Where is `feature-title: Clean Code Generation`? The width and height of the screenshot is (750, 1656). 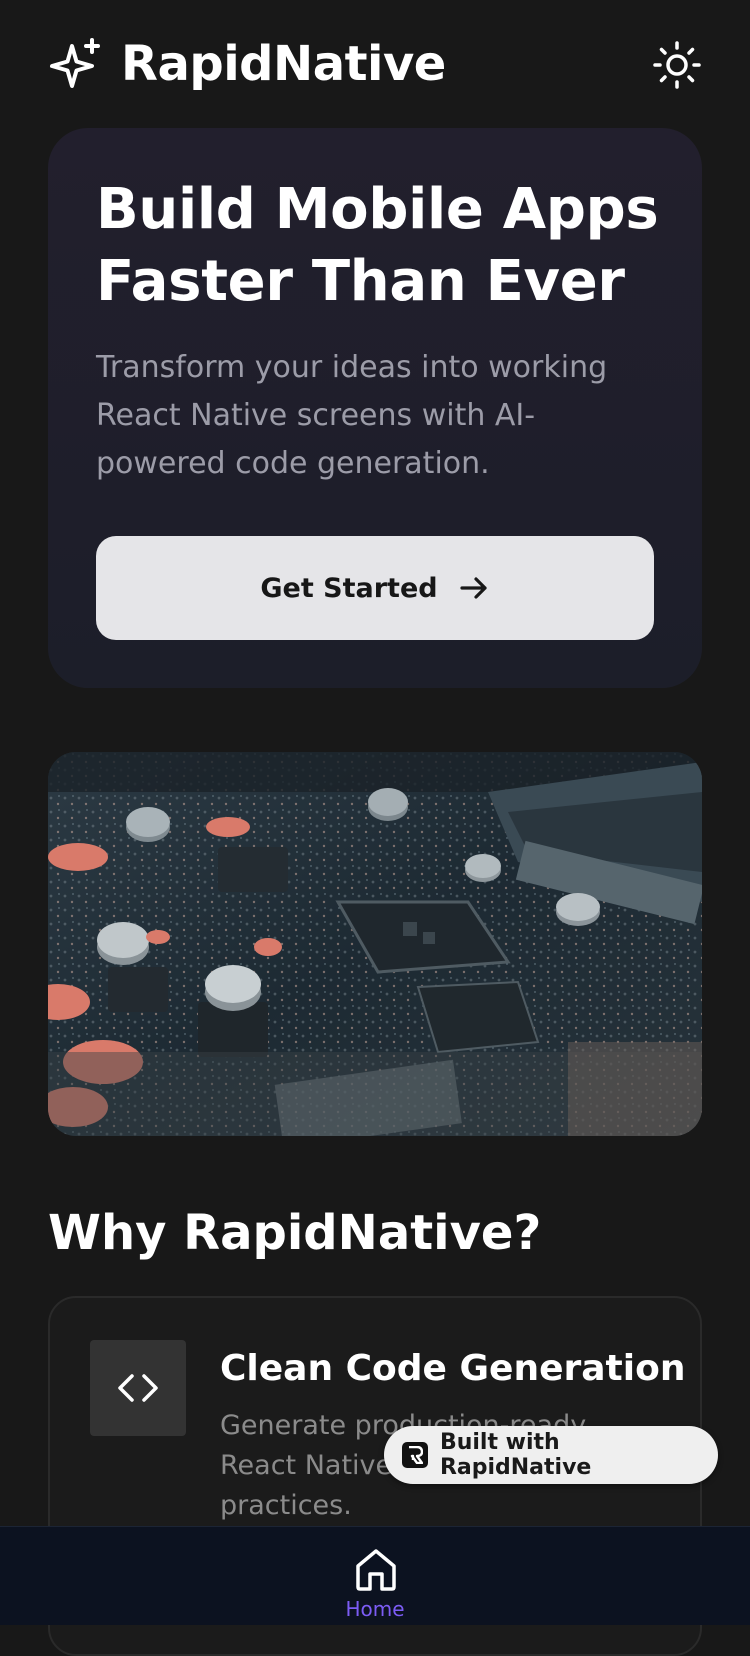
feature-title: Clean Code Generation is located at coordinates (453, 1368).